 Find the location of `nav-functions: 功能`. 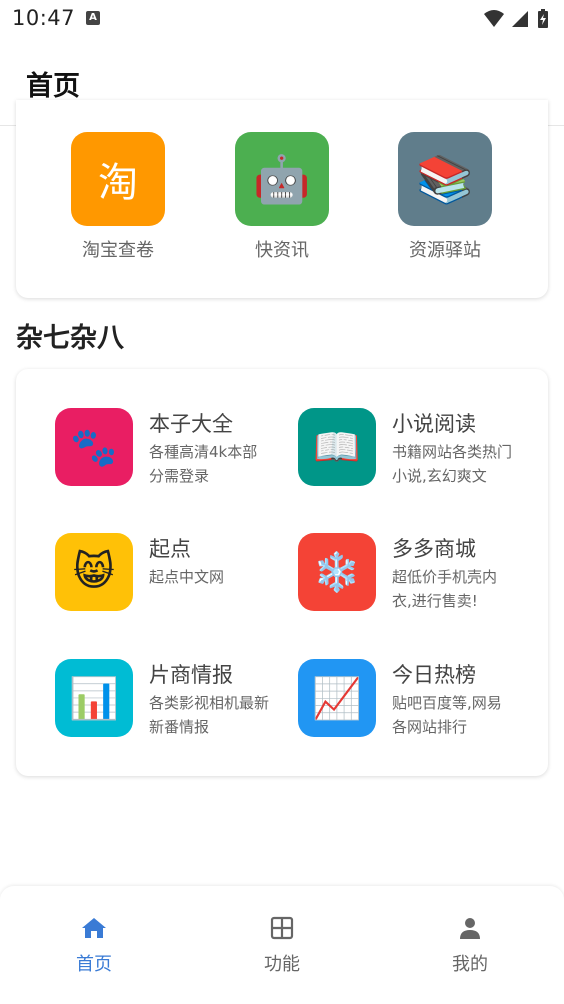

nav-functions: 功能 is located at coordinates (282, 946).